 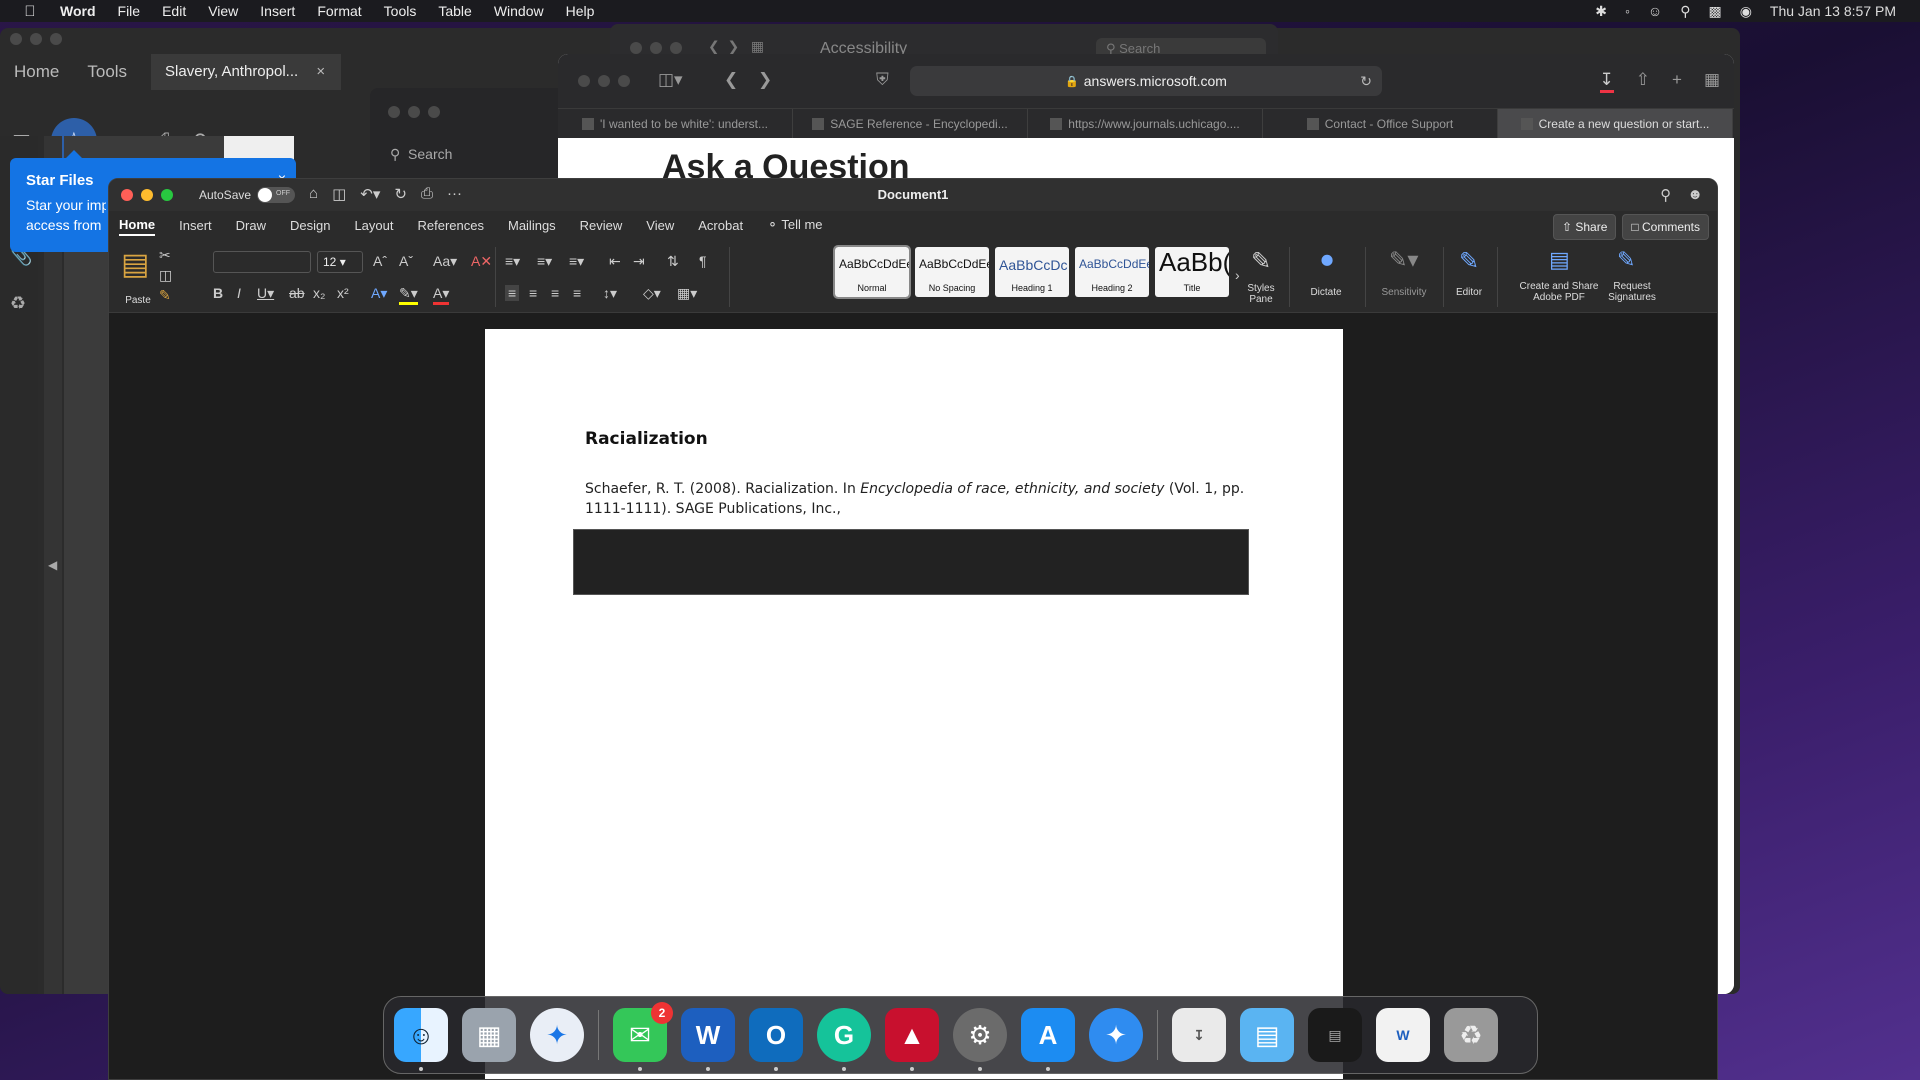 I want to click on acrobat-icon: ▲, so click(x=912, y=1039).